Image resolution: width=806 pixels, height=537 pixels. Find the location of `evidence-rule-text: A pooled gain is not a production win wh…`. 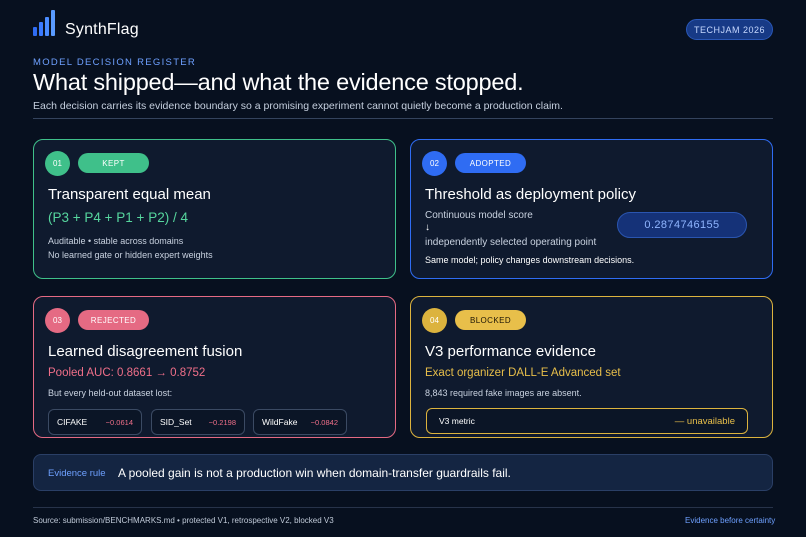

evidence-rule-text: A pooled gain is not a production win wh… is located at coordinates (314, 473).